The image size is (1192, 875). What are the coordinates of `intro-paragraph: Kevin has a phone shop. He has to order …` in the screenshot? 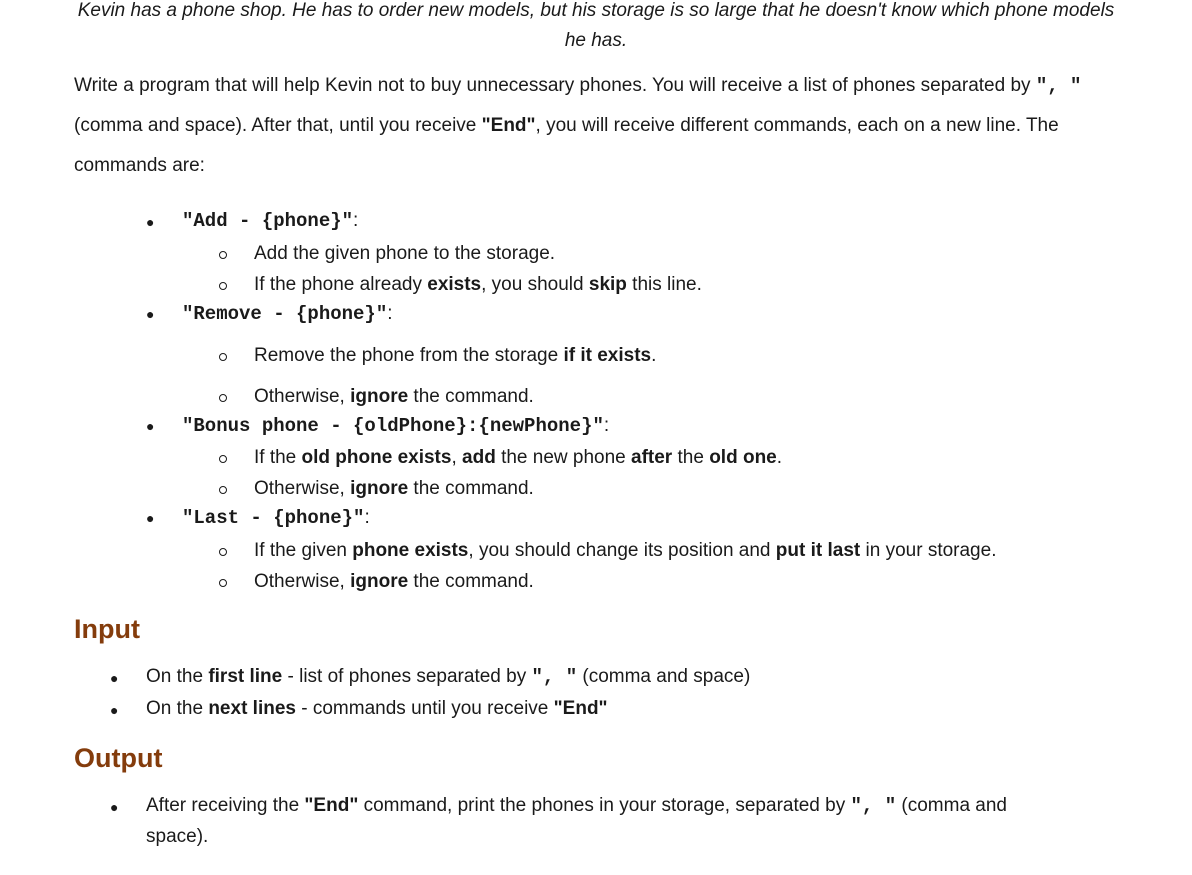 It's located at (596, 25).